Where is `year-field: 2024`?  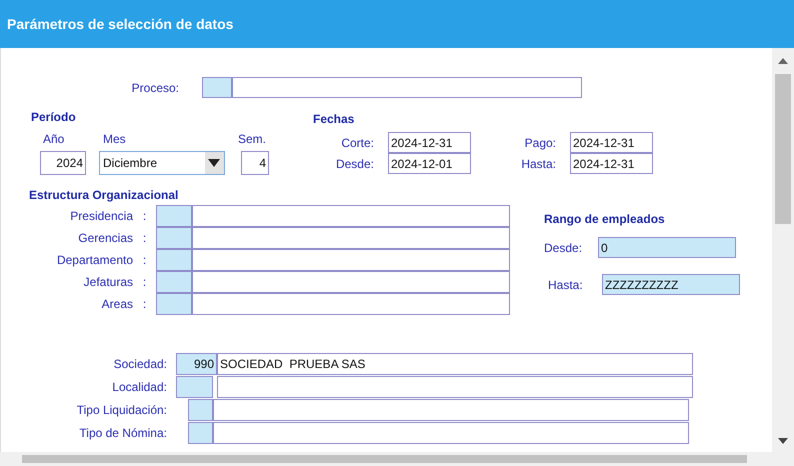 year-field: 2024 is located at coordinates (63, 163).